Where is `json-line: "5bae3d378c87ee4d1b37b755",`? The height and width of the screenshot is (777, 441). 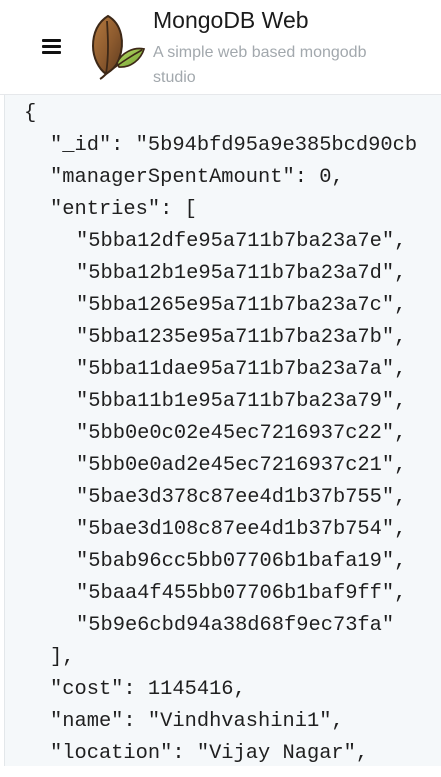
json-line: "5bae3d378c87ee4d1b37b755", is located at coordinates (241, 497).